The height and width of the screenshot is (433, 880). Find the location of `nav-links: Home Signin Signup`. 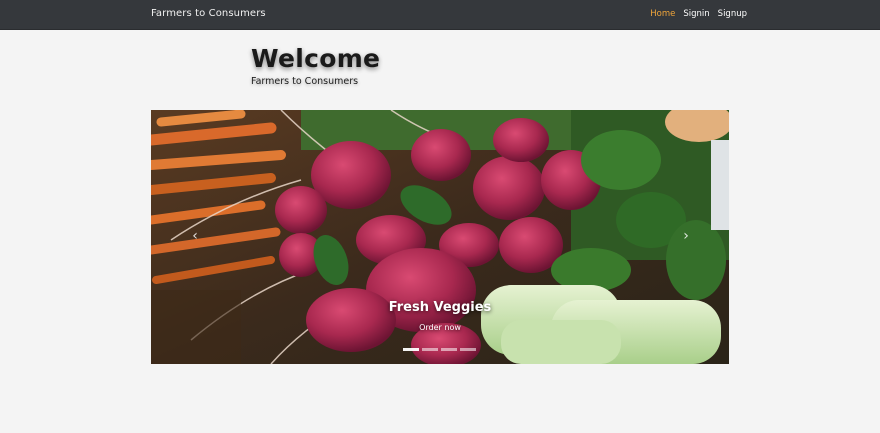

nav-links: Home Signin Signup is located at coordinates (698, 14).